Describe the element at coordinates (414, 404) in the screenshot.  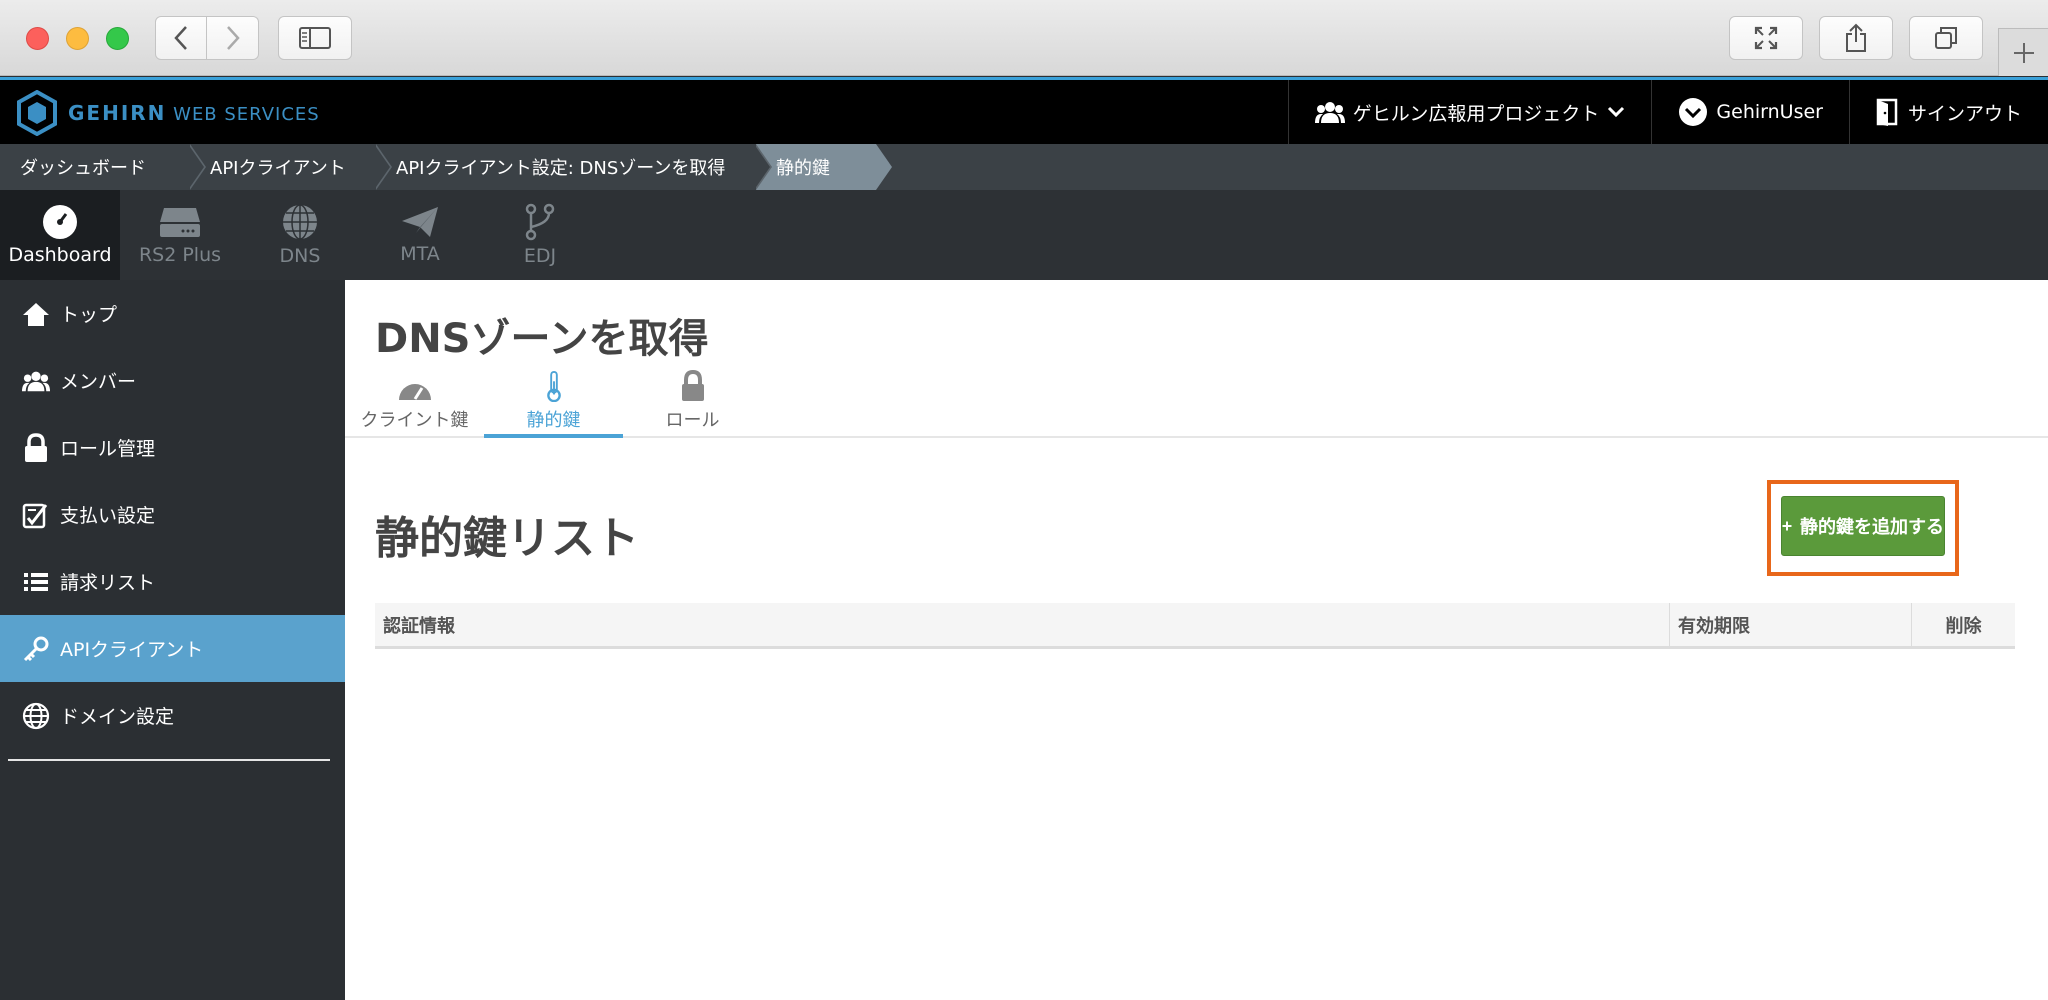
I see `tab-client-key: クライント鍵` at that location.